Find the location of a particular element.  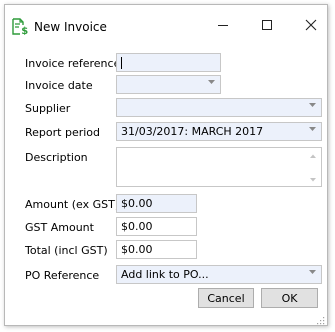

close-icon is located at coordinates (311, 25).